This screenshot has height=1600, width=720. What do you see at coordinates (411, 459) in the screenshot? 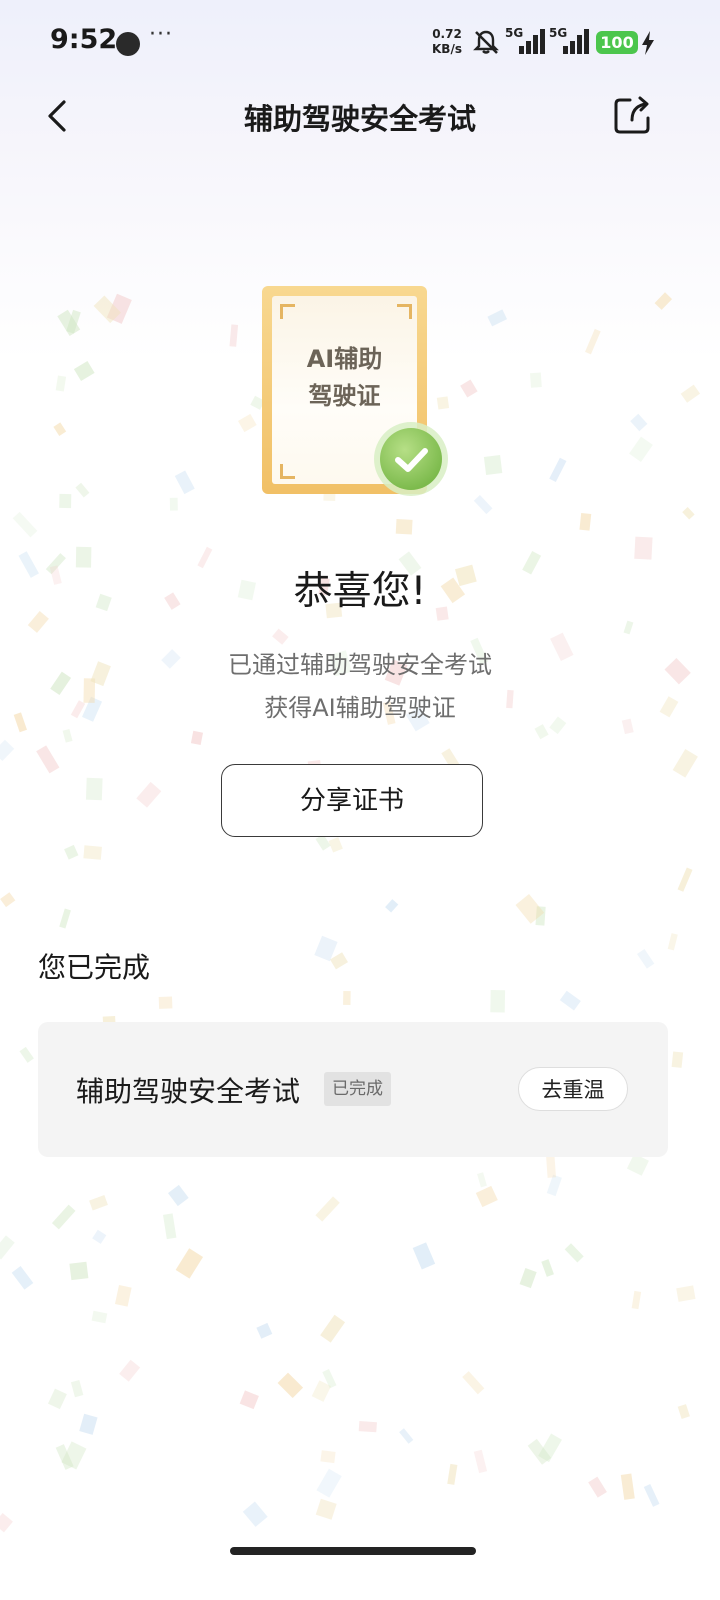
I see `check-circle-icon` at bounding box center [411, 459].